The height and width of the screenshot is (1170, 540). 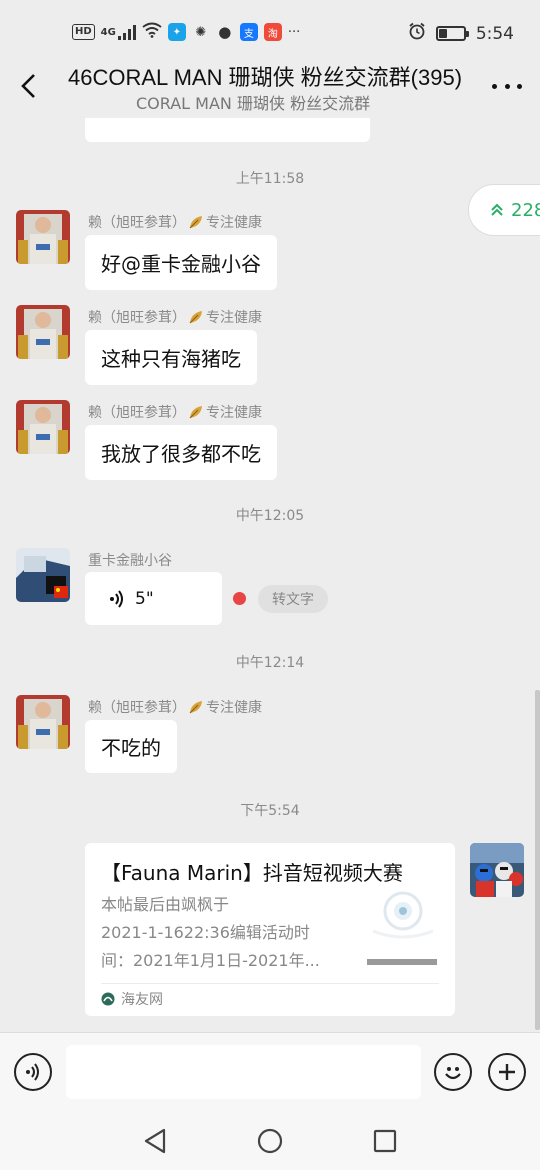 I want to click on nav-home-button, so click(x=270, y=1141).